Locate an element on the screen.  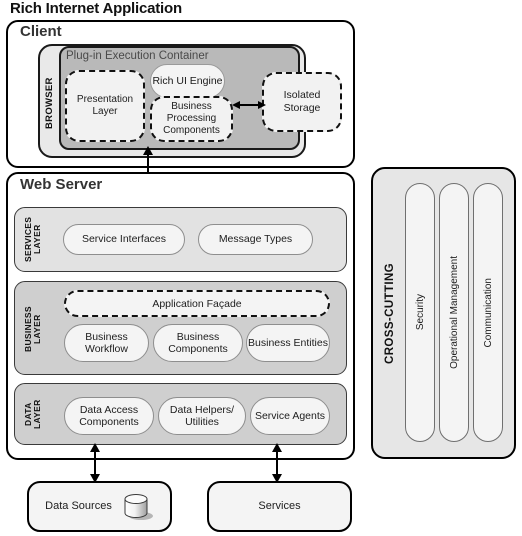
cross-cutting-operational-management-node: Operational Management is located at coordinates (454, 312).